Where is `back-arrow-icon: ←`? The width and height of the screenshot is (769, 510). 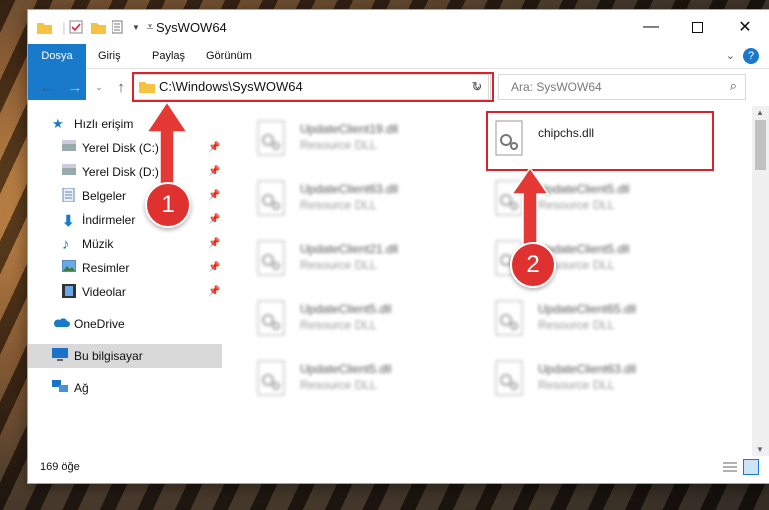 back-arrow-icon: ← is located at coordinates (47, 87).